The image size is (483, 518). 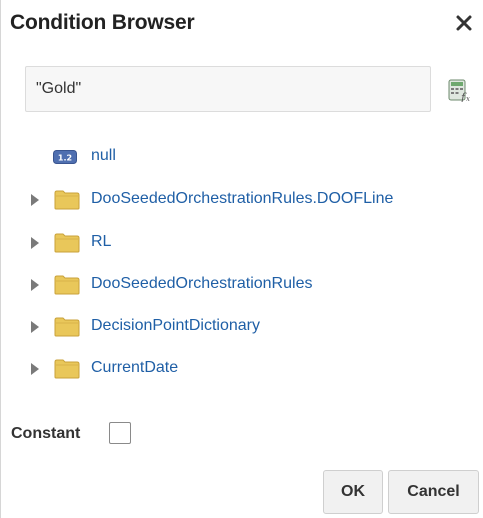 I want to click on tree-item-label: CurrentDate, so click(x=135, y=367).